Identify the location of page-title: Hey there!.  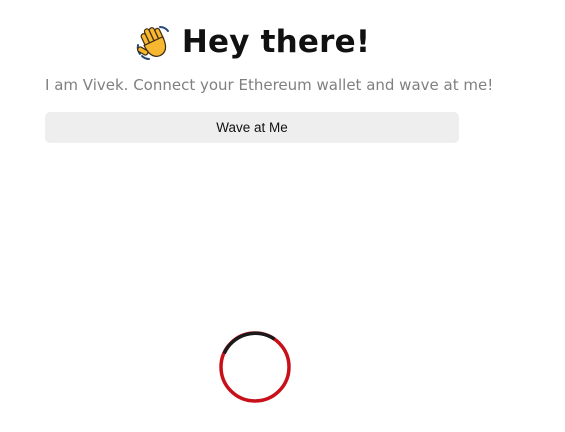
(276, 42).